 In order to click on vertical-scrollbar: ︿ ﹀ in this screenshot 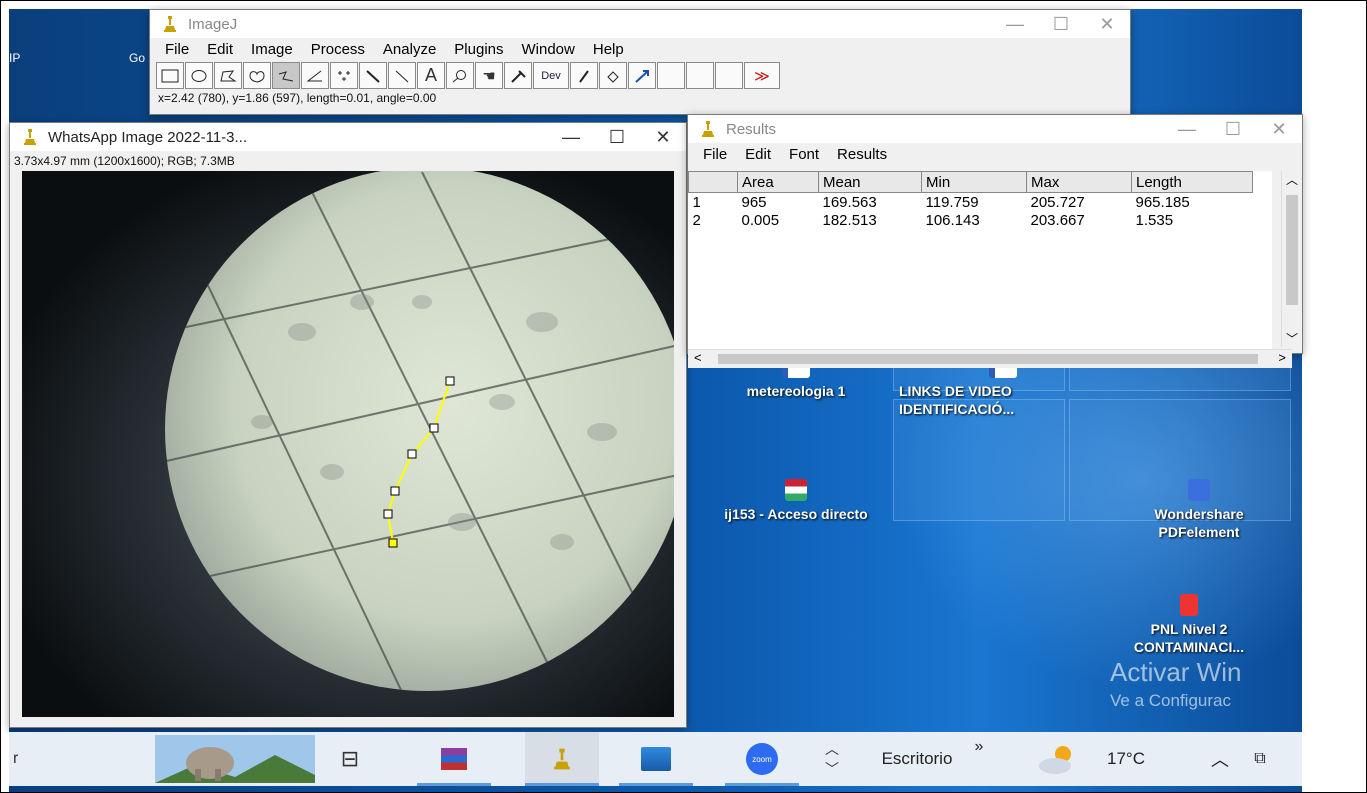, I will do `click(1291, 259)`.